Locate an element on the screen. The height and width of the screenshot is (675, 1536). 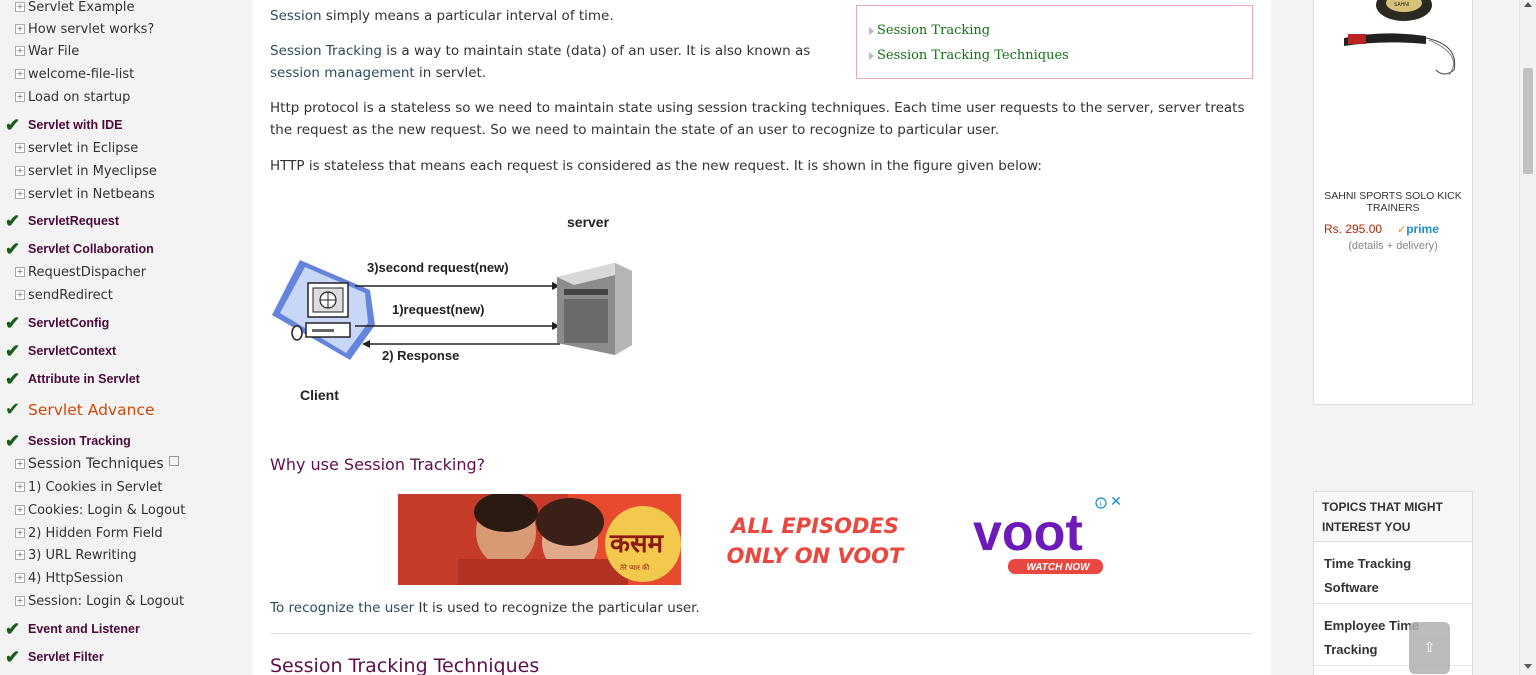
label-request: 1)request(new) is located at coordinates (438, 309).